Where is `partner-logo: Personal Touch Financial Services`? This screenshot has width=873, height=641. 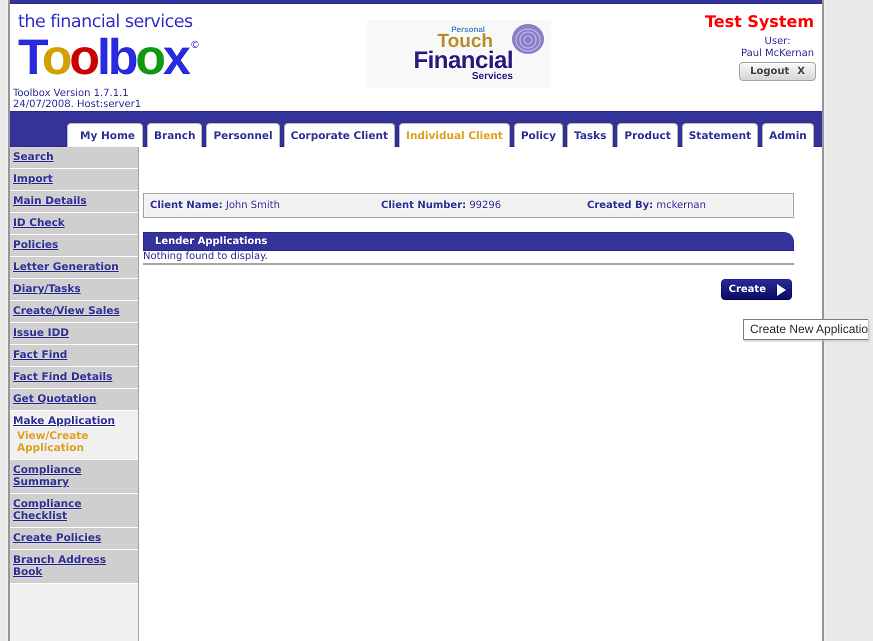
partner-logo: Personal Touch Financial Services is located at coordinates (459, 54).